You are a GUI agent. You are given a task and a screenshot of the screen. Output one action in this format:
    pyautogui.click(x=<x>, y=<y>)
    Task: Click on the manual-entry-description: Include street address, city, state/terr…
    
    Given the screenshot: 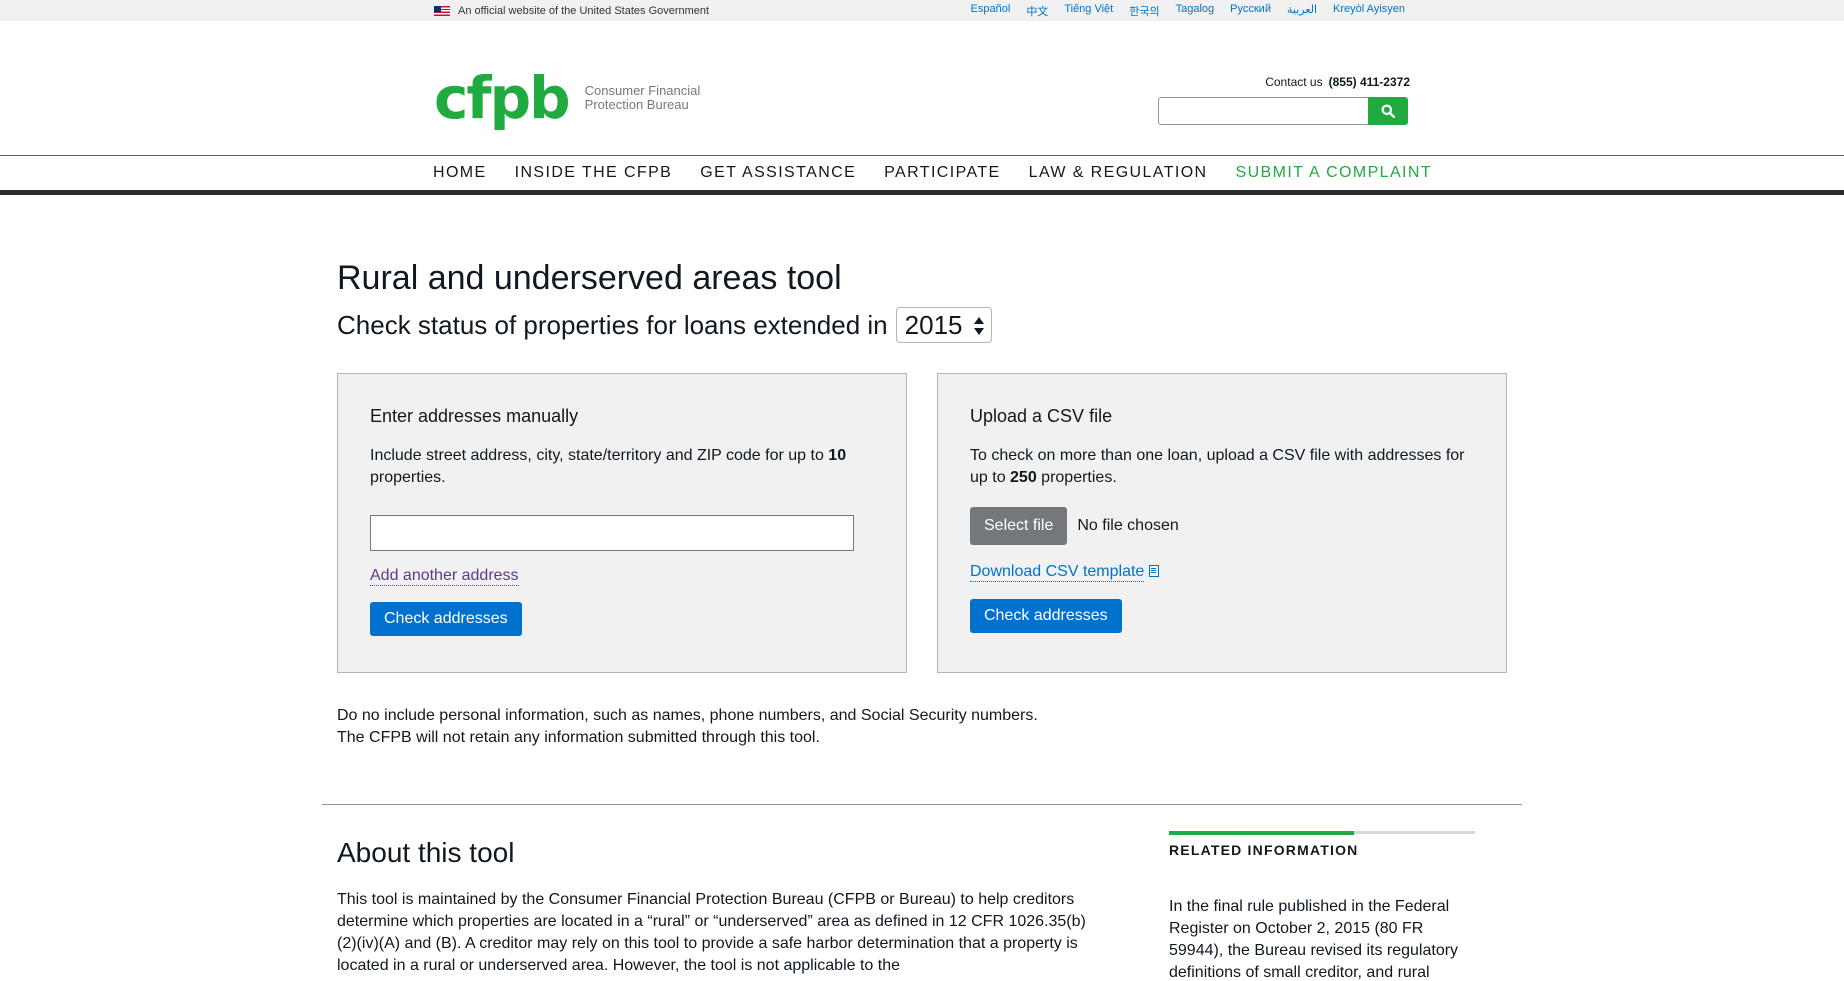 What is the action you would take?
    pyautogui.click(x=608, y=466)
    